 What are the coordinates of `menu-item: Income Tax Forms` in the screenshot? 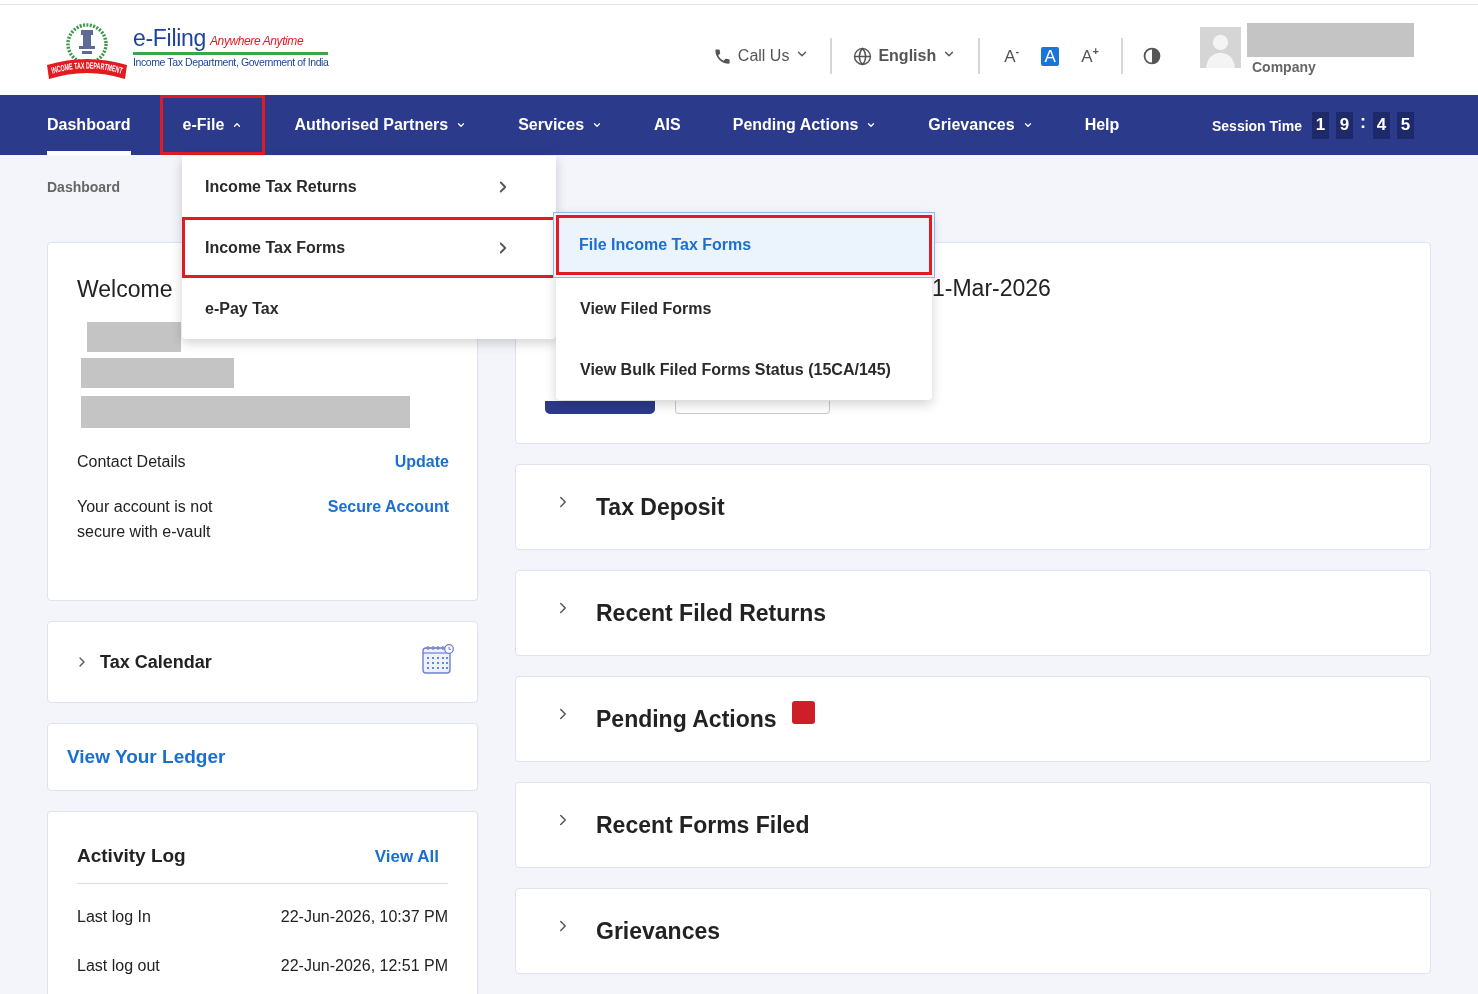 It's located at (369, 247).